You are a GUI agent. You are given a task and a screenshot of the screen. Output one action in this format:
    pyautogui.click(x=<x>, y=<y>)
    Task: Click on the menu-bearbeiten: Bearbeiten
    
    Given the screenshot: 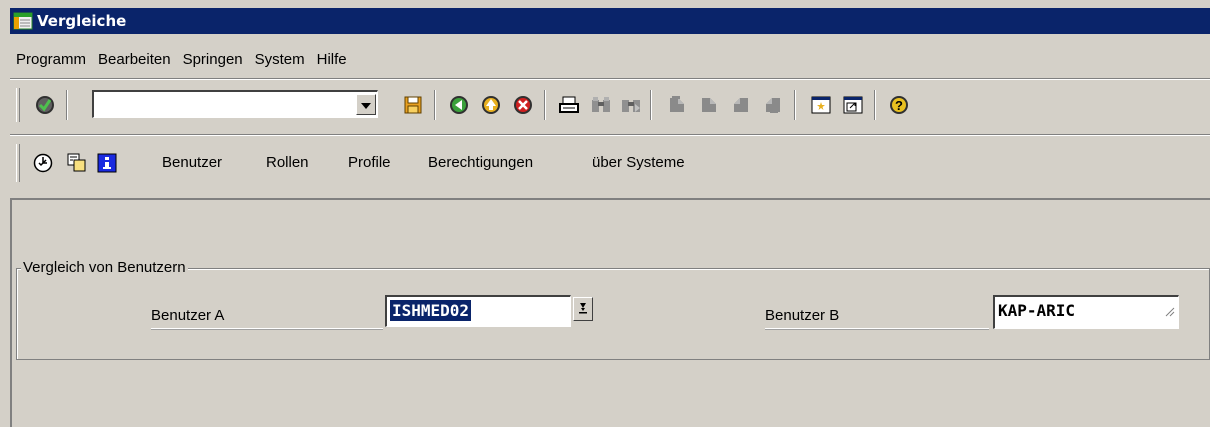 What is the action you would take?
    pyautogui.click(x=134, y=59)
    